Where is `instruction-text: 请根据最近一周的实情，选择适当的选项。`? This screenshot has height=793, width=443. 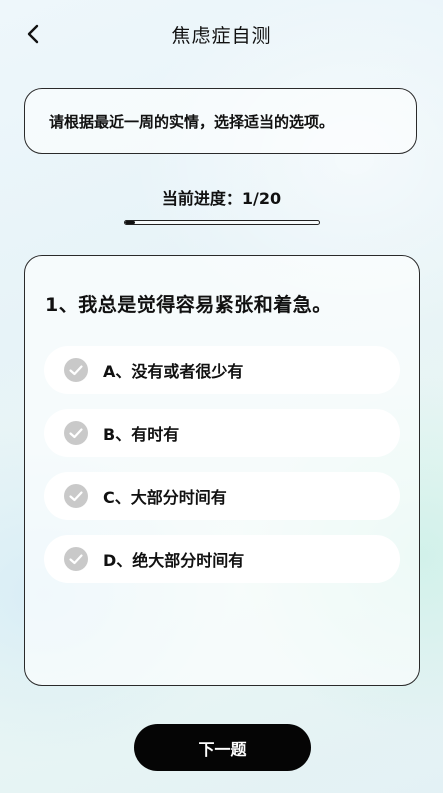
instruction-text: 请根据最近一周的实情，选择适当的选项。 is located at coordinates (192, 121).